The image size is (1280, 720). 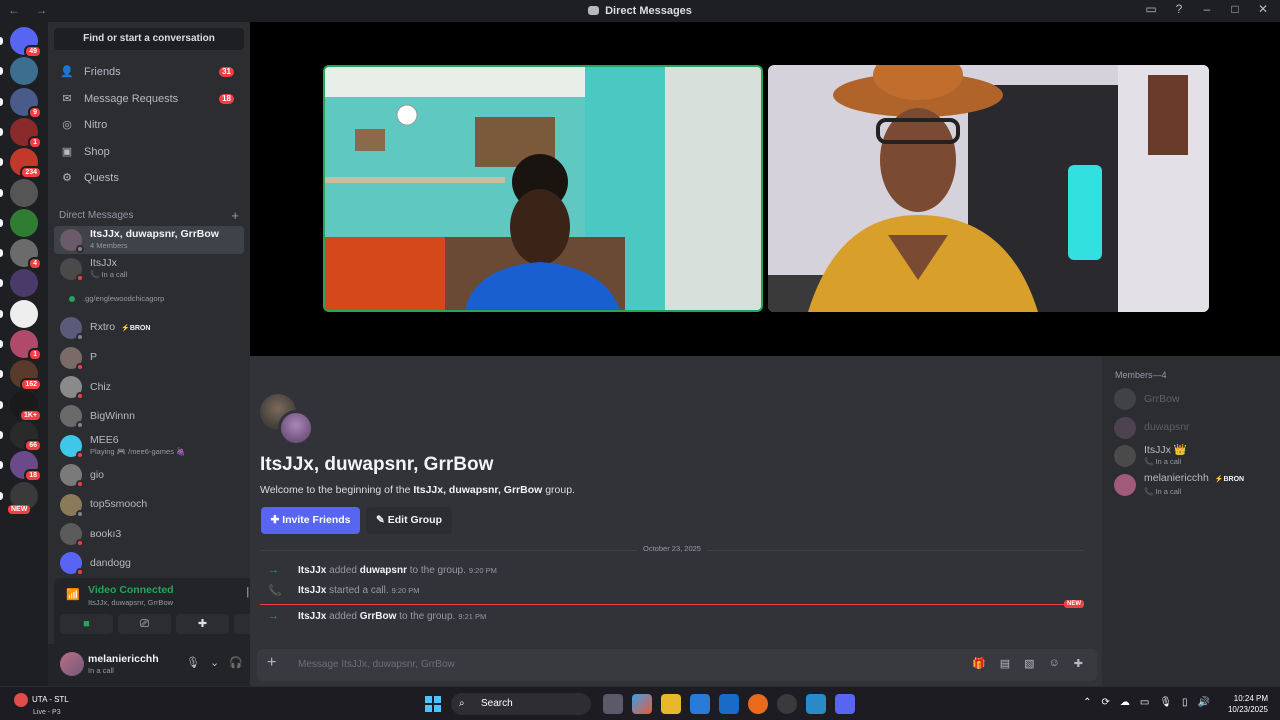 What do you see at coordinates (131, 590) in the screenshot?
I see `voice-status: Video Connected` at bounding box center [131, 590].